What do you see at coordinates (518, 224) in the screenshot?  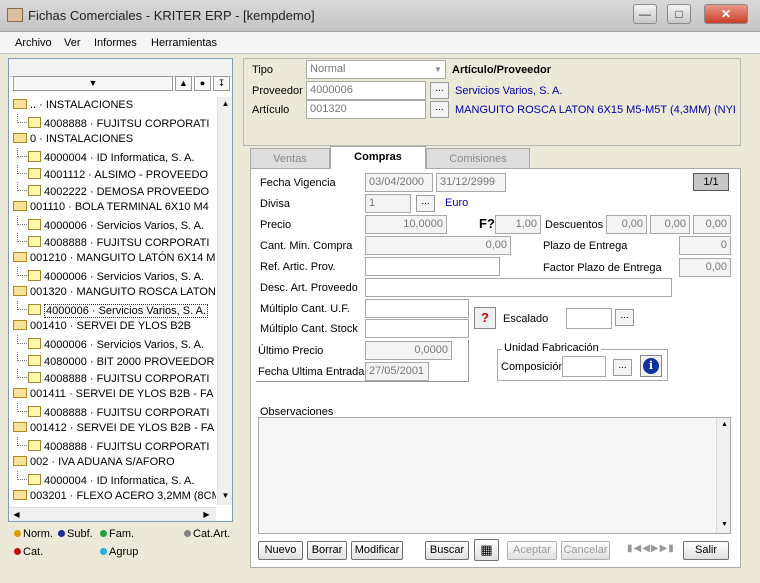 I see `f-field: 1,00` at bounding box center [518, 224].